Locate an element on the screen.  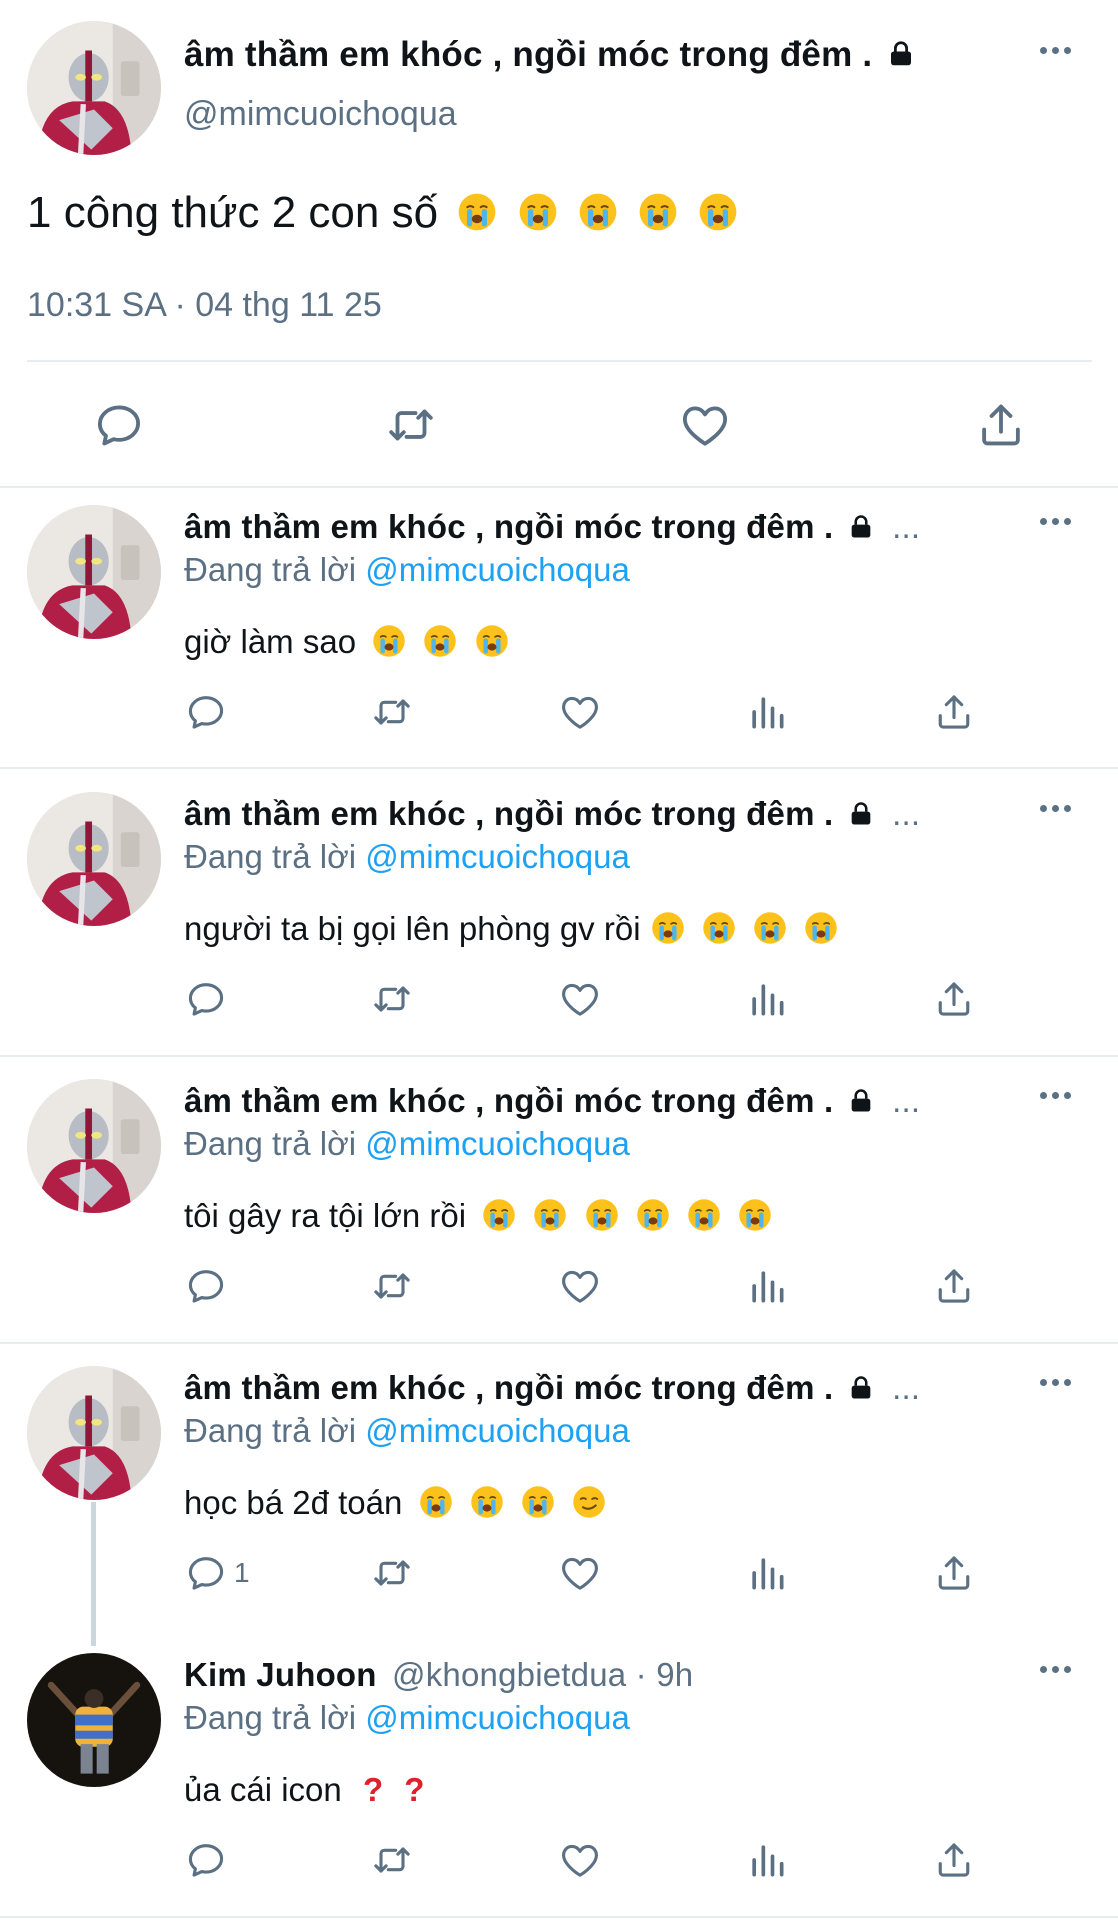
tweet-text: ủa cái icon ? ? is located at coordinates (304, 1789).